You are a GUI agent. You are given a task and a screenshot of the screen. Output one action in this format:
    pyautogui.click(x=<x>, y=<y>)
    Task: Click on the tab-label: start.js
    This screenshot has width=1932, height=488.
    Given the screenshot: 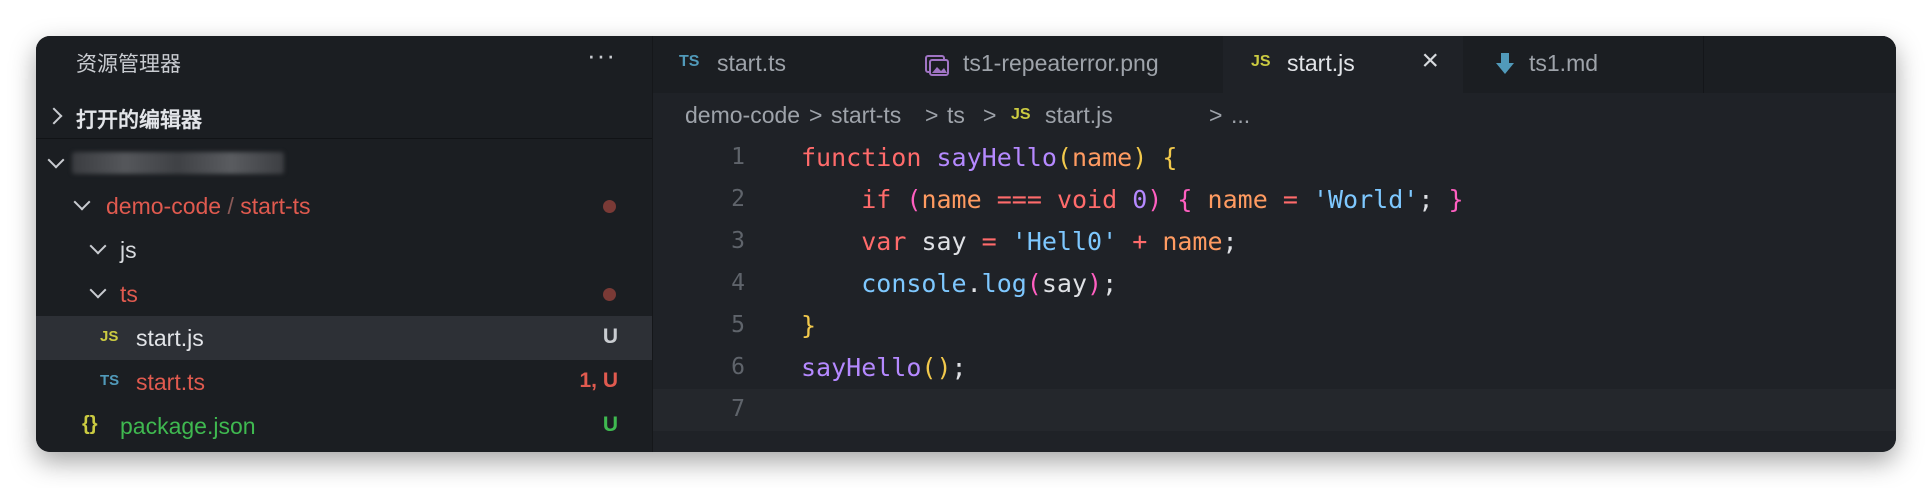 What is the action you would take?
    pyautogui.click(x=1321, y=63)
    